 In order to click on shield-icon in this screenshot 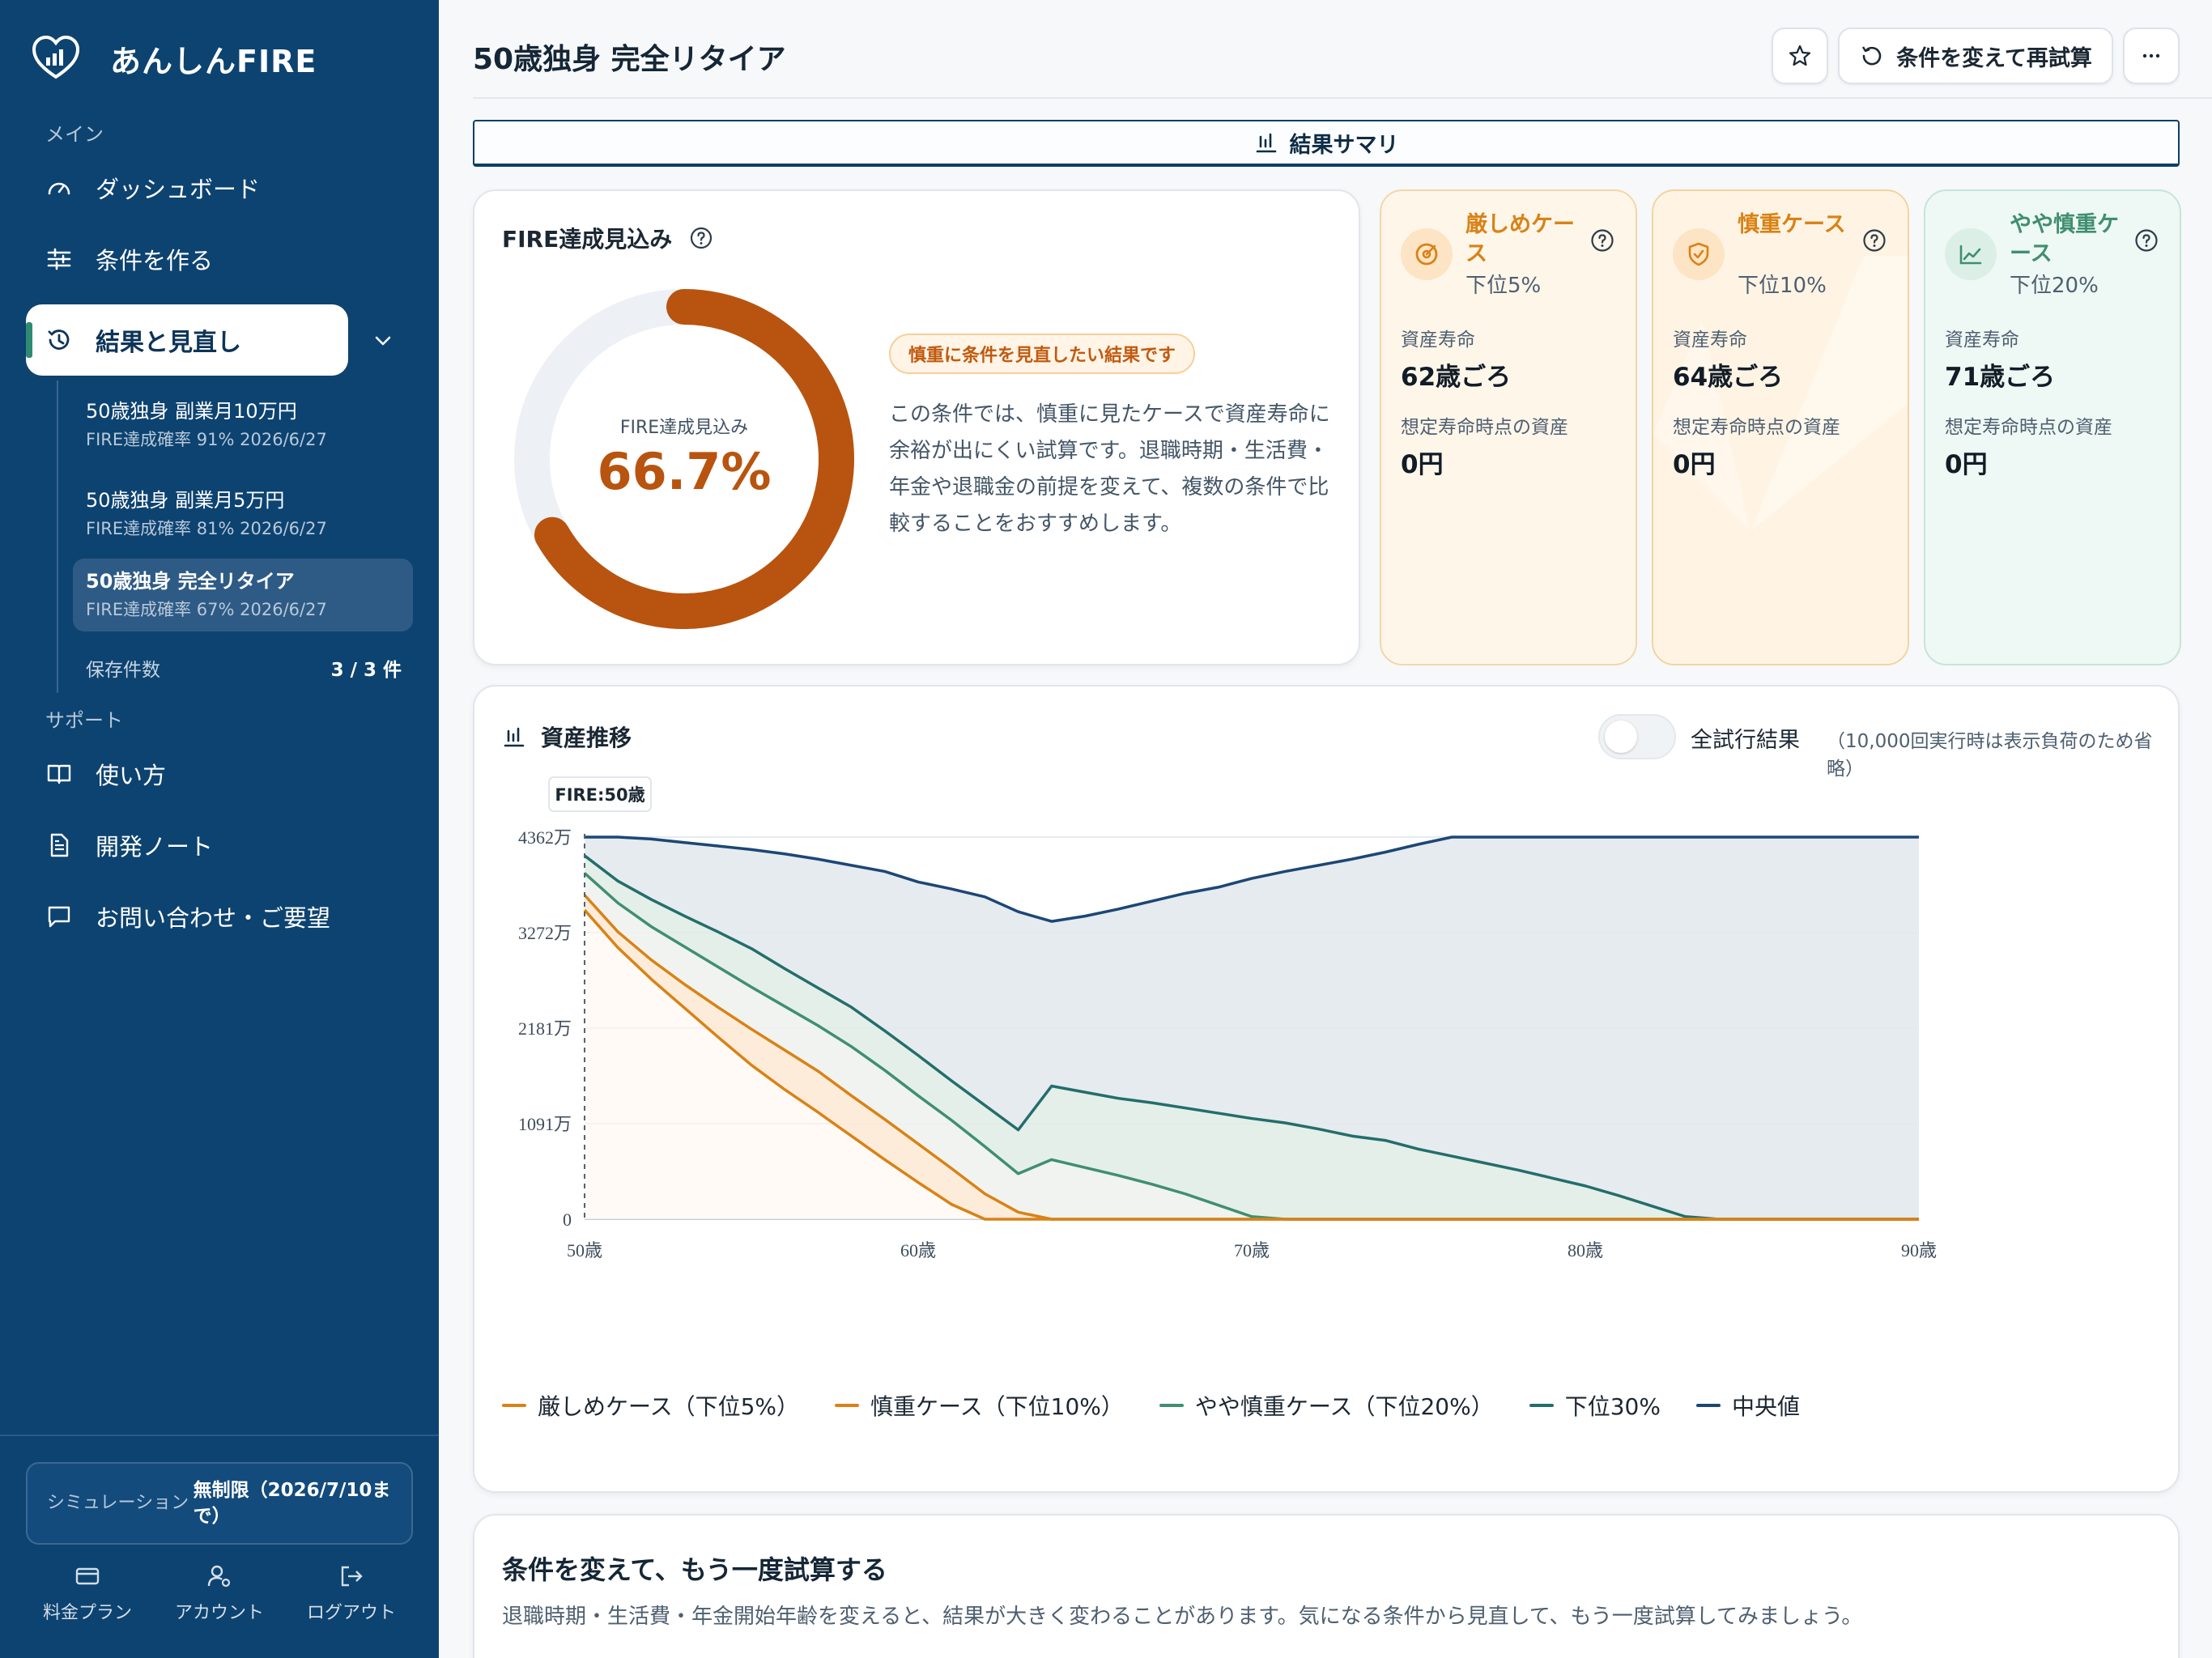, I will do `click(1699, 254)`.